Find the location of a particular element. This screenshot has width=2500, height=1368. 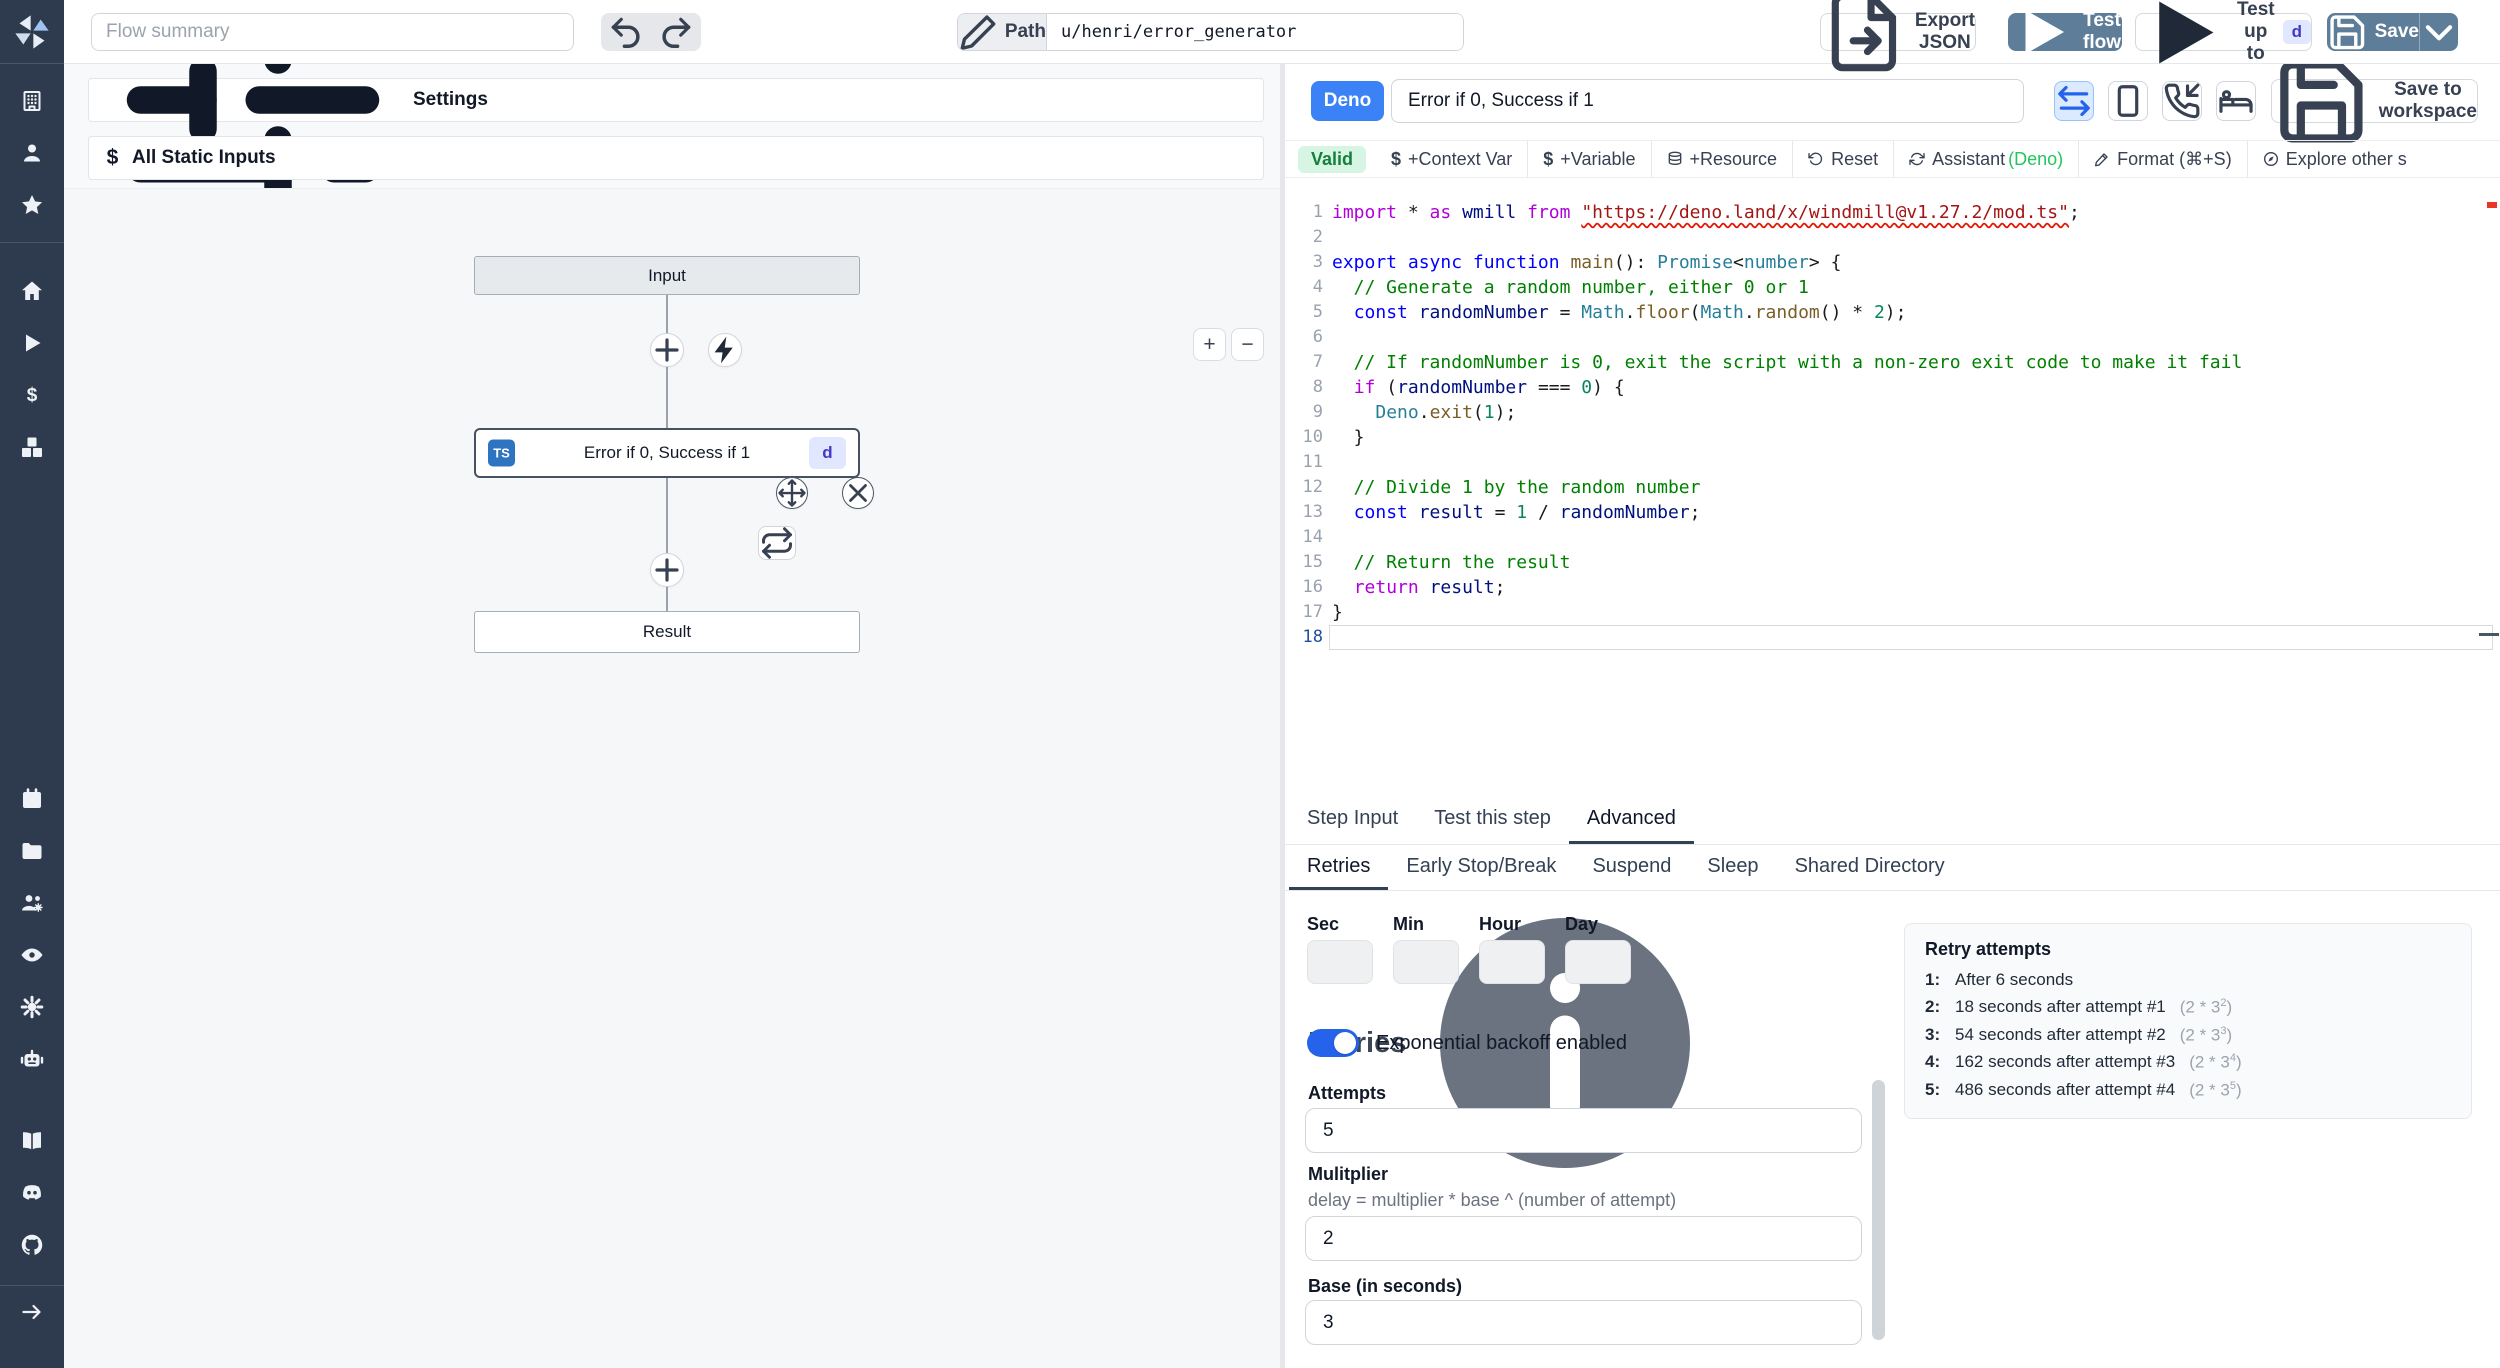

flow-settings-button: Settings is located at coordinates (676, 106).